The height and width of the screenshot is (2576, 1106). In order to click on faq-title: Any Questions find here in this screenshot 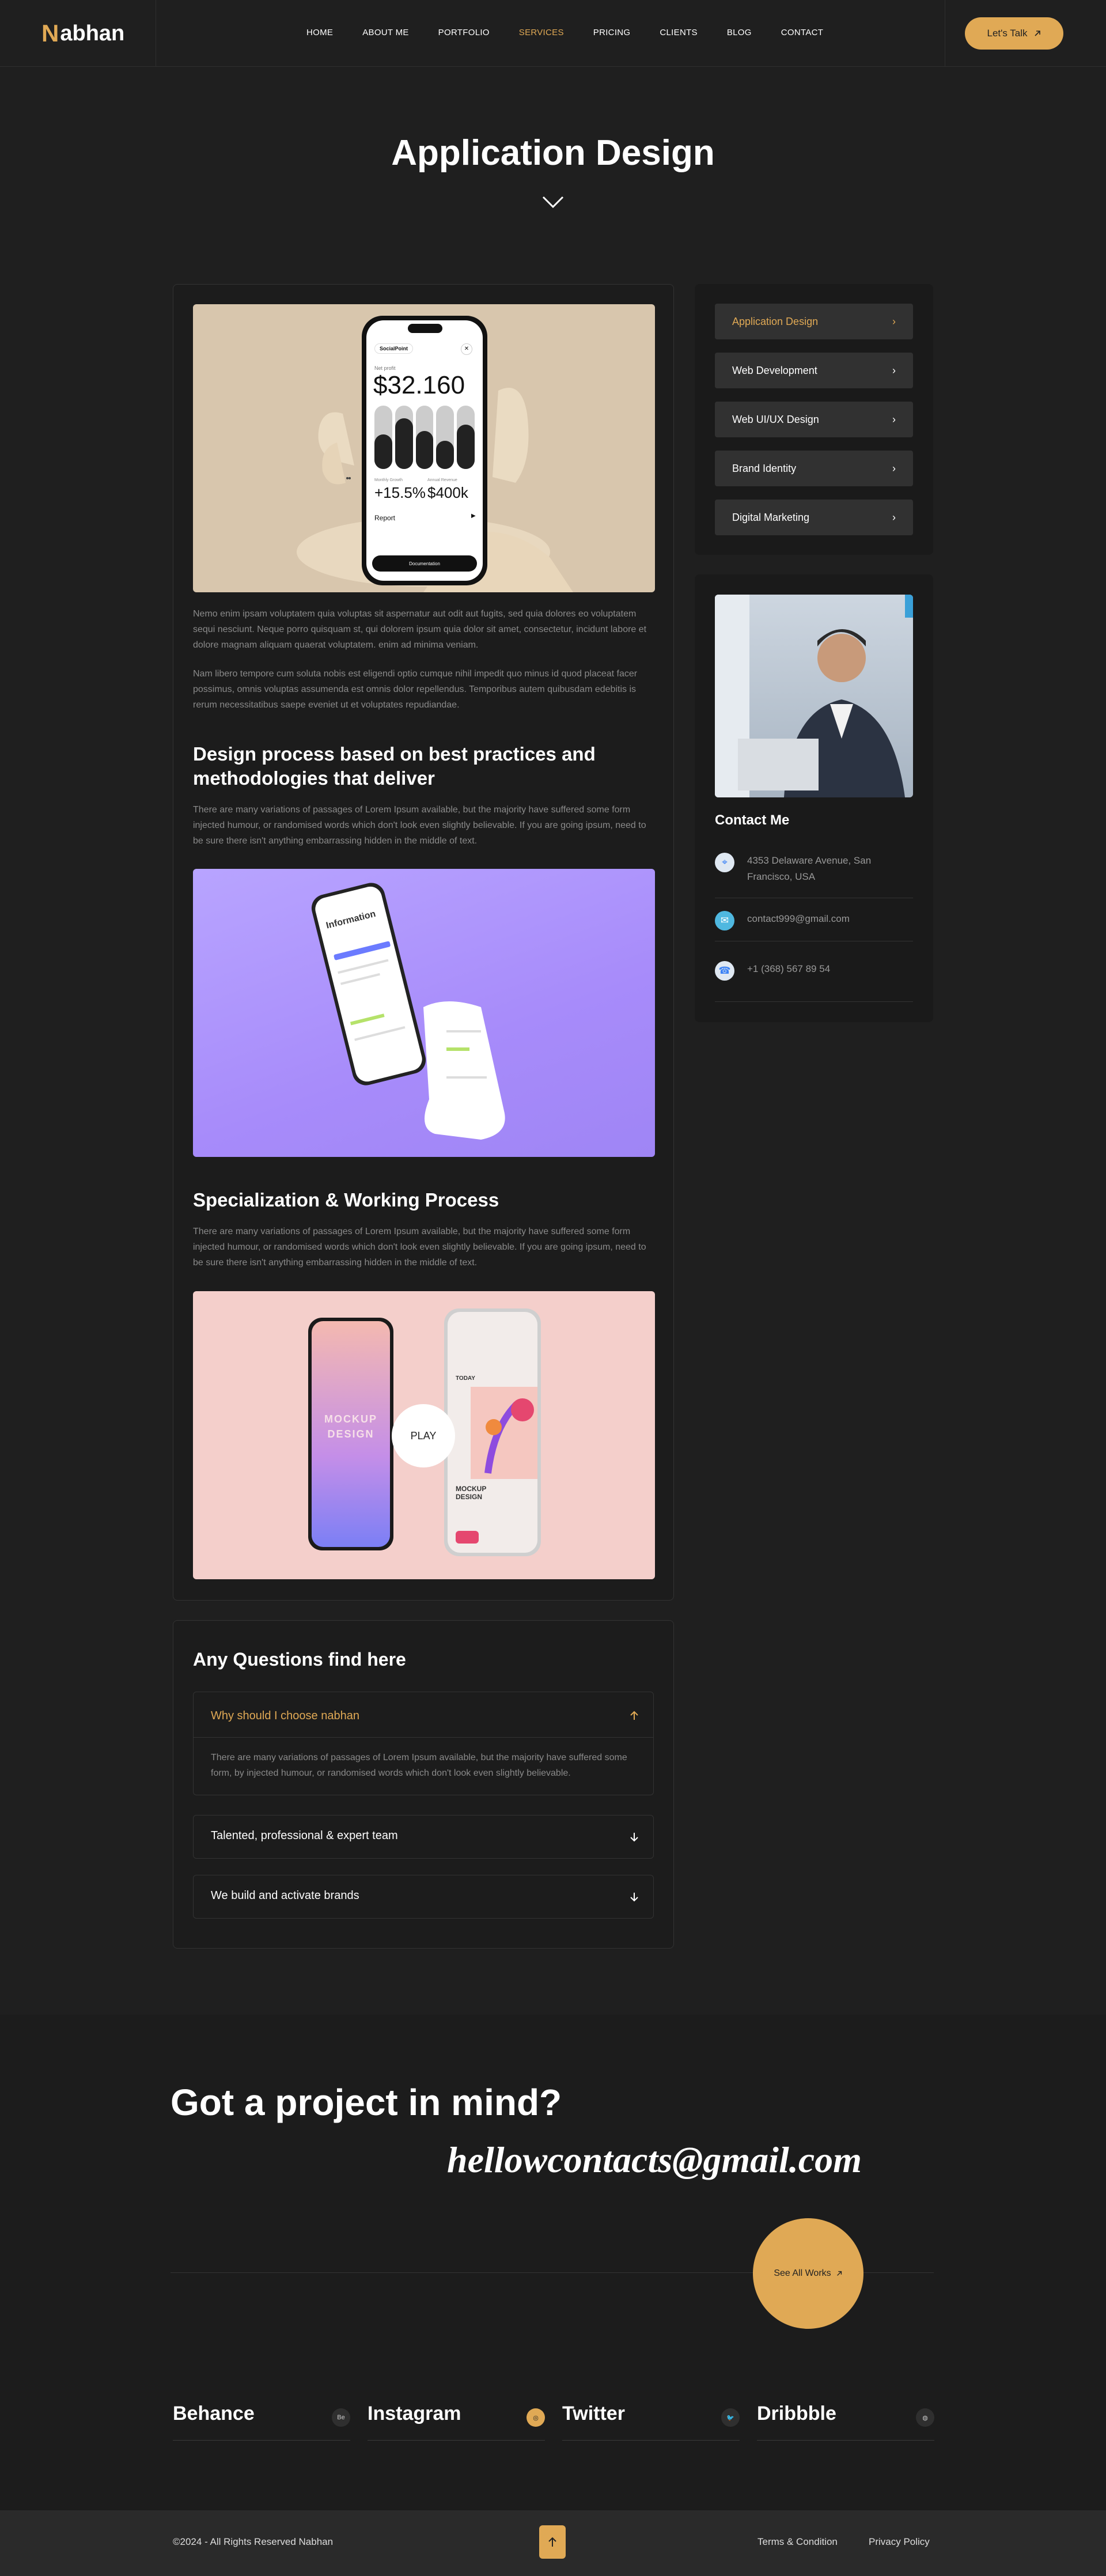, I will do `click(299, 1659)`.